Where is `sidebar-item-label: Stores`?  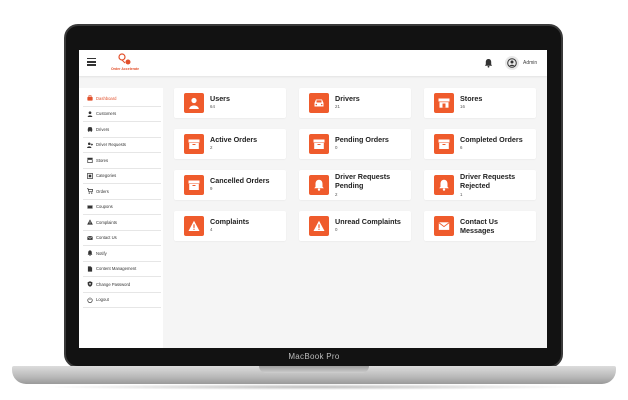
sidebar-item-label: Stores is located at coordinates (102, 160).